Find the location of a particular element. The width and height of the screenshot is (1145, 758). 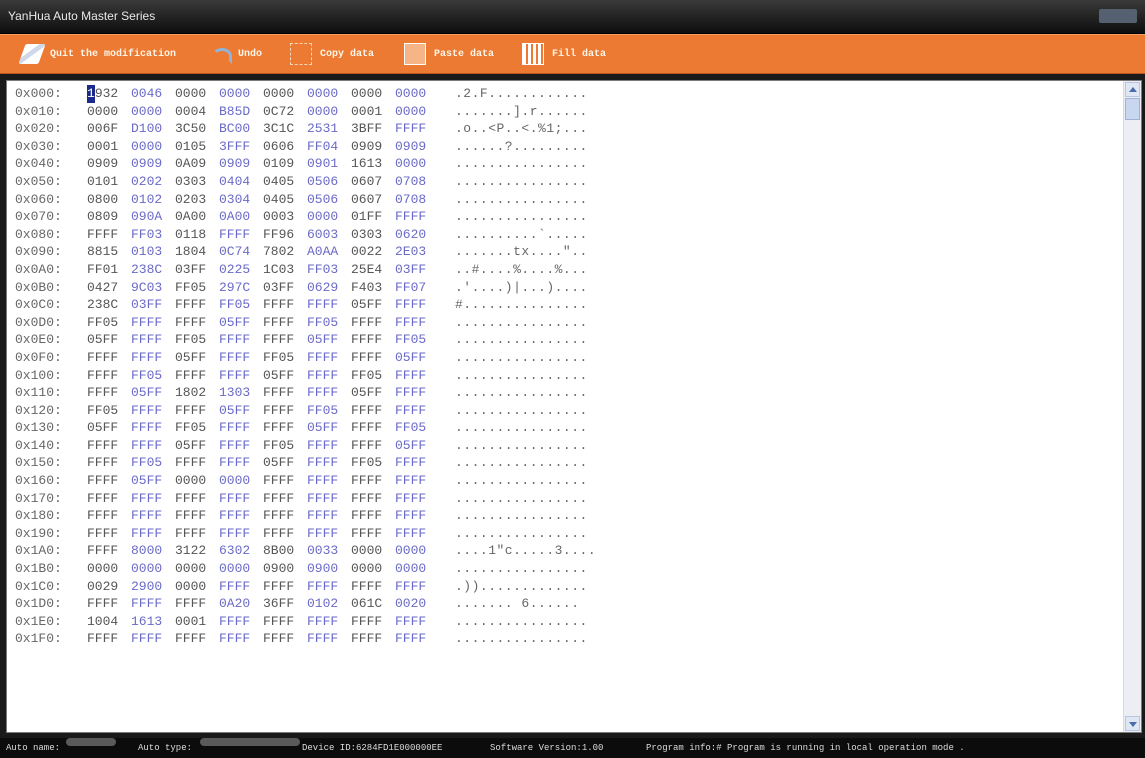

hex-word: 0900 is located at coordinates (329, 569).